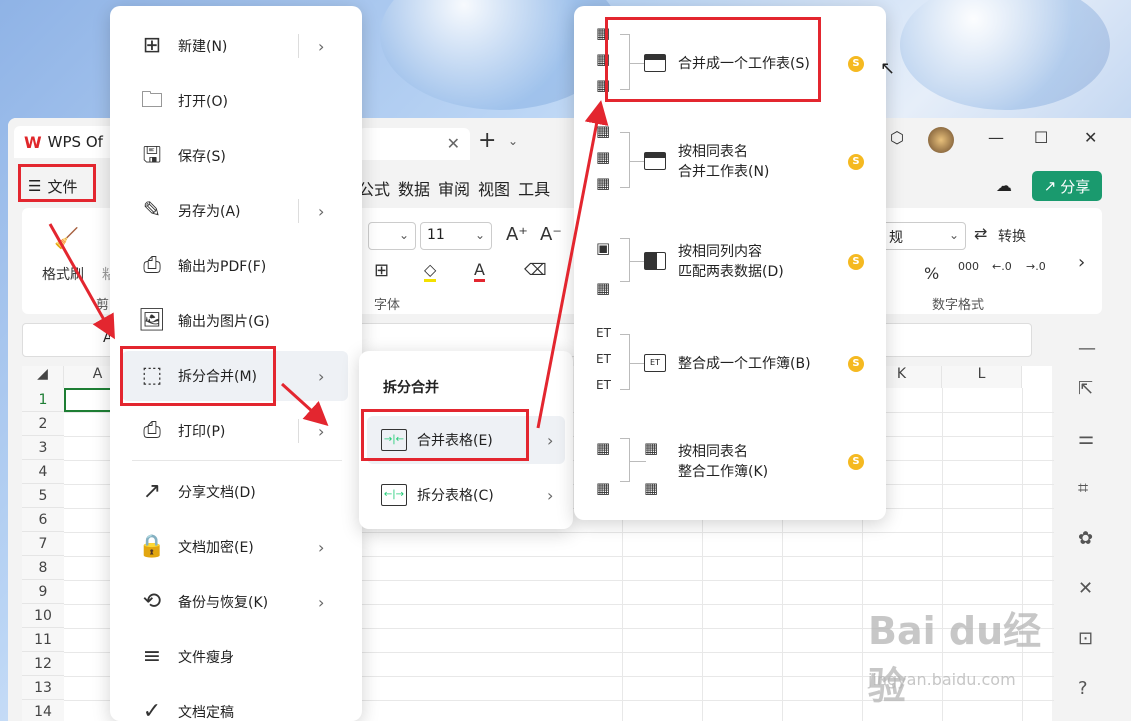 The width and height of the screenshot is (1131, 721). Describe the element at coordinates (730, 264) in the screenshot. I see `option-match-by-column: ▣ ▦ 按相同列内容 匹配两表数据(D) S` at that location.